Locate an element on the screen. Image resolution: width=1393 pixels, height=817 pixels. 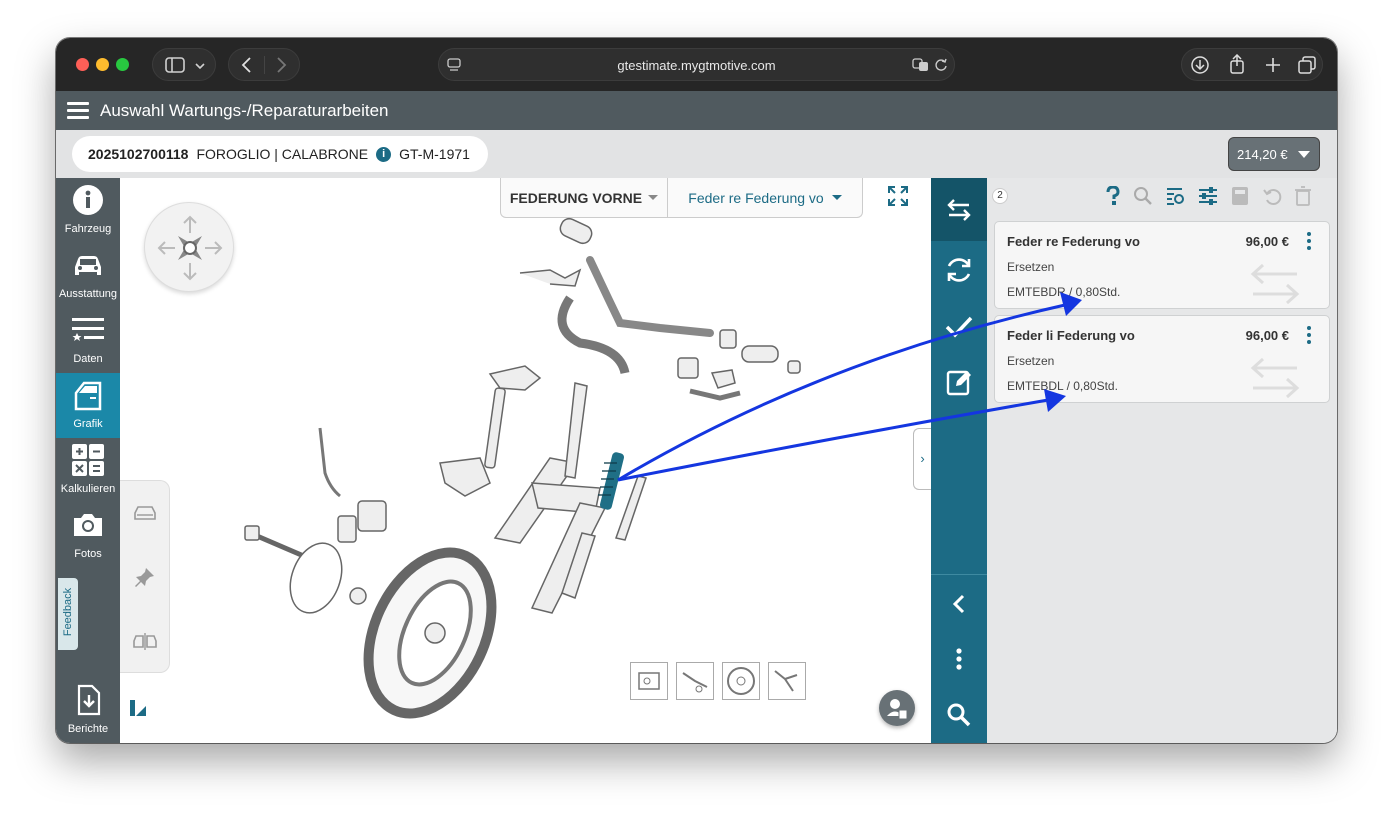
assign-user-button is located at coordinates (897, 708).